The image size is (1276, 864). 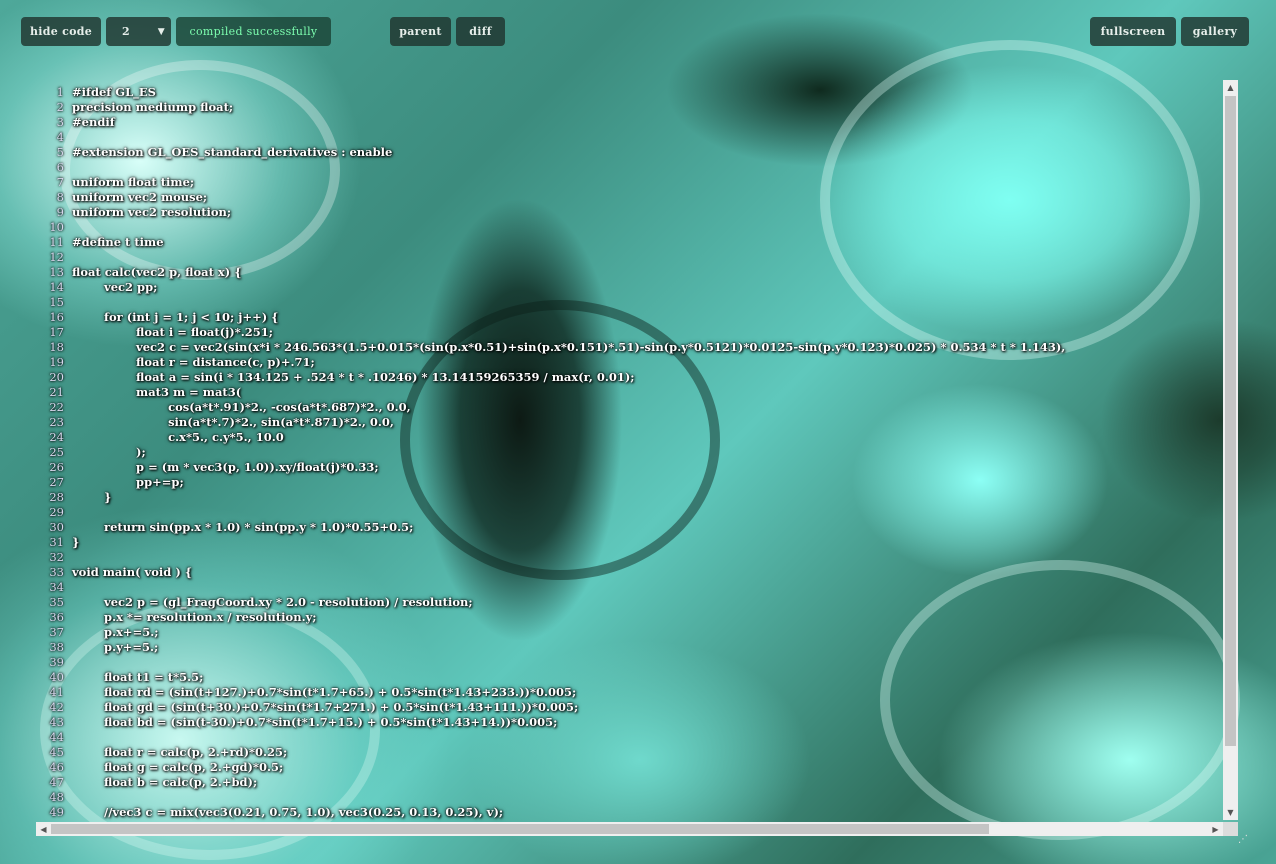 I want to click on code-line: 27 pp+=p;, so click(x=630, y=482).